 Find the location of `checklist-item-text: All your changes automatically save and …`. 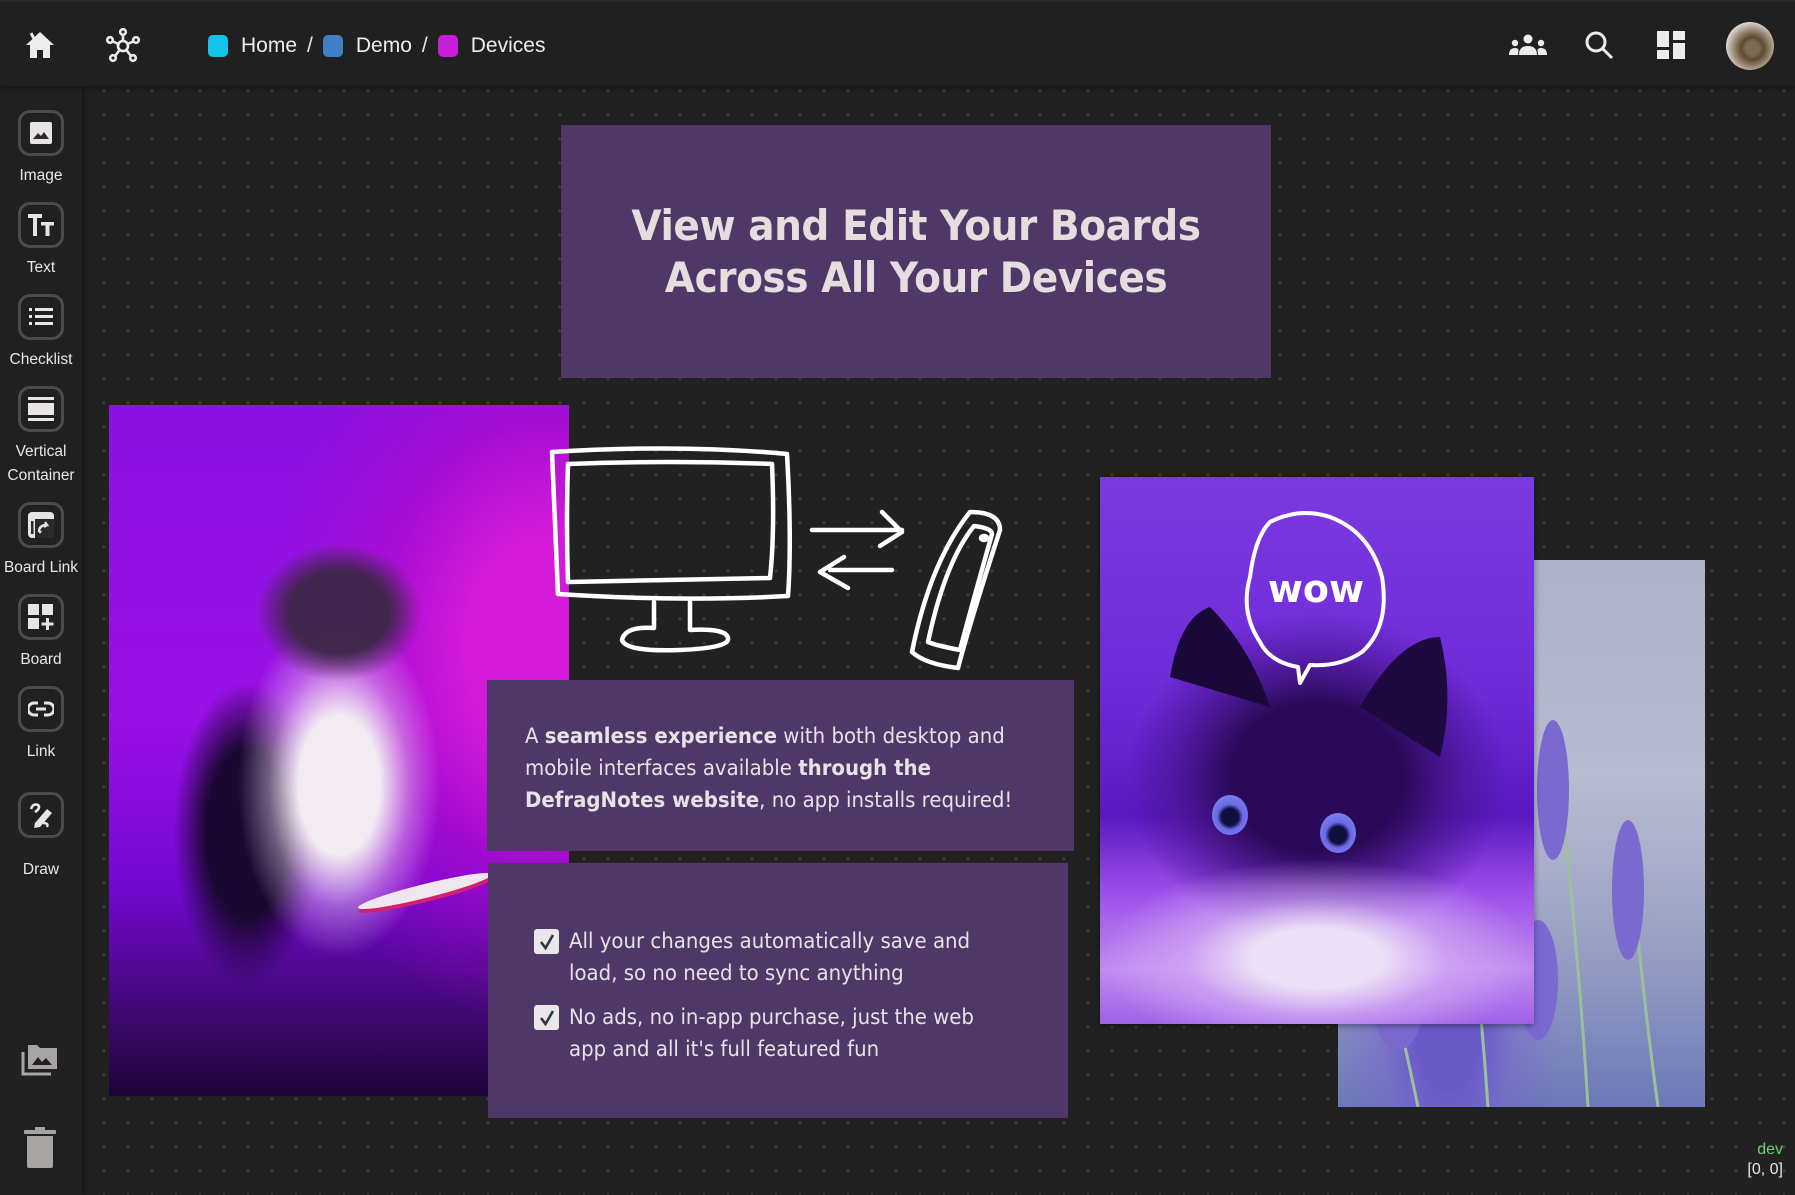

checklist-item-text: All your changes automatically save and … is located at coordinates (770, 957).